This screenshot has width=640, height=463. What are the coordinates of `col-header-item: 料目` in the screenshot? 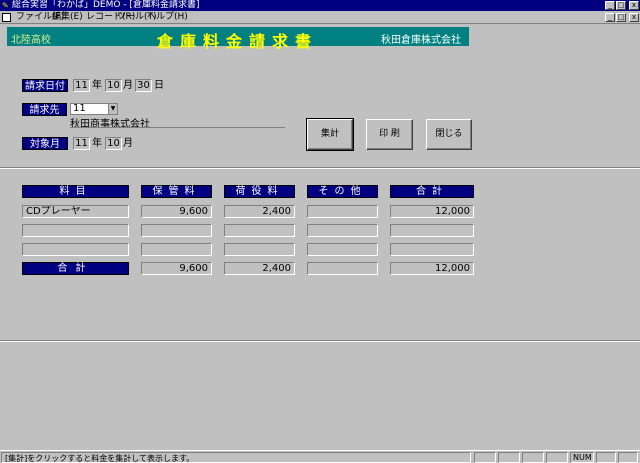 It's located at (75, 191).